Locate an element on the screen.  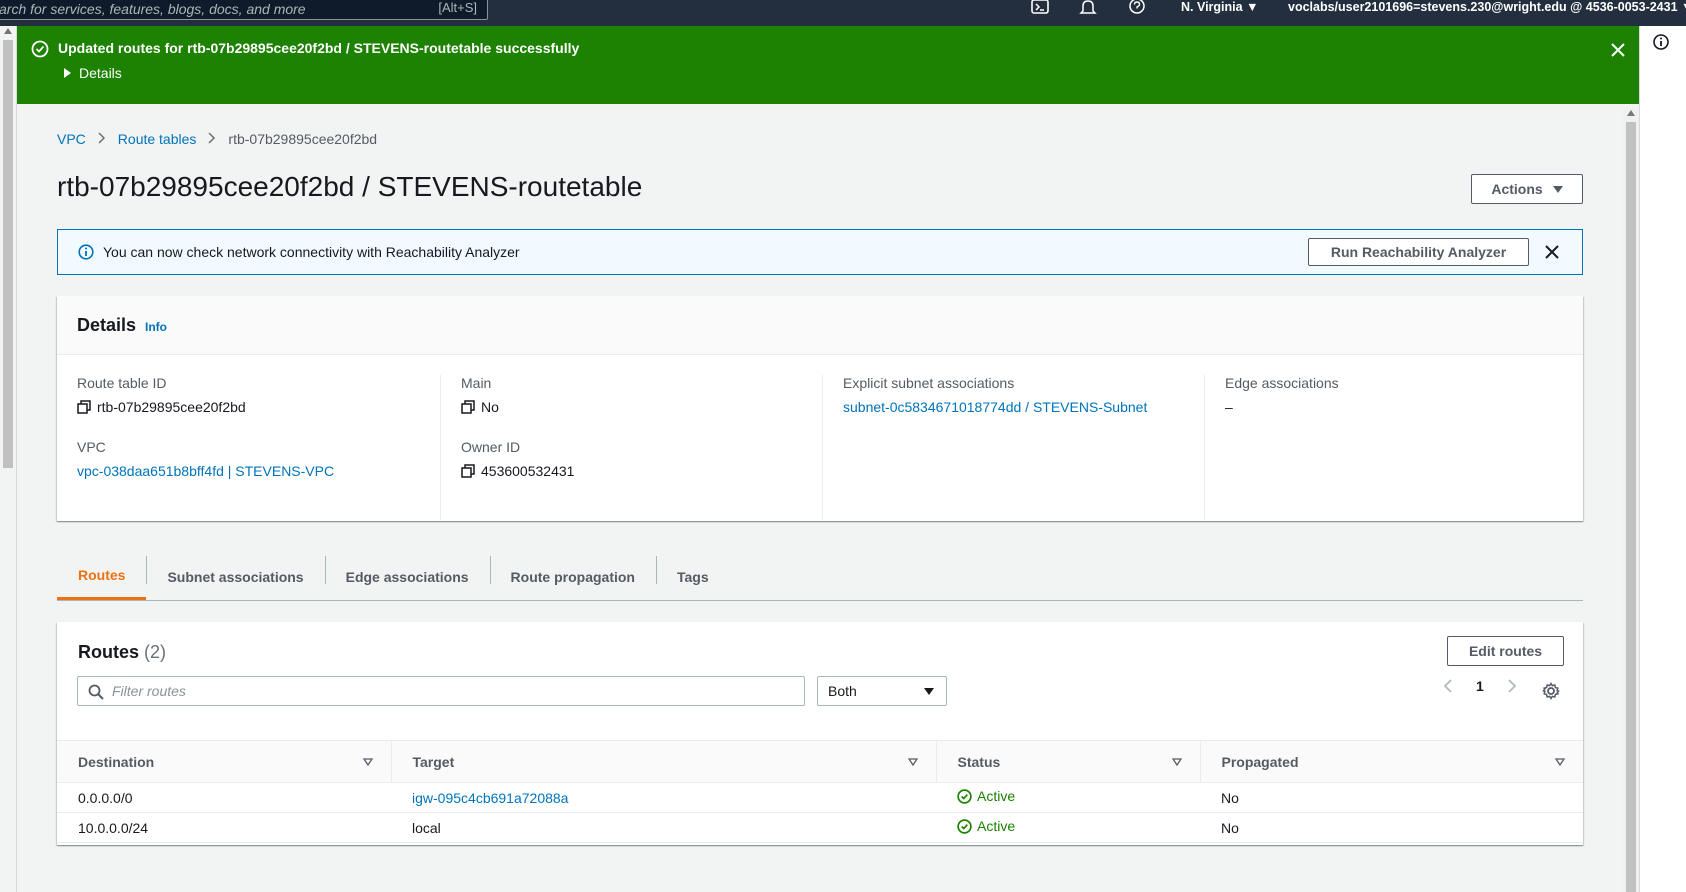
flash-details-label: Details is located at coordinates (100, 73).